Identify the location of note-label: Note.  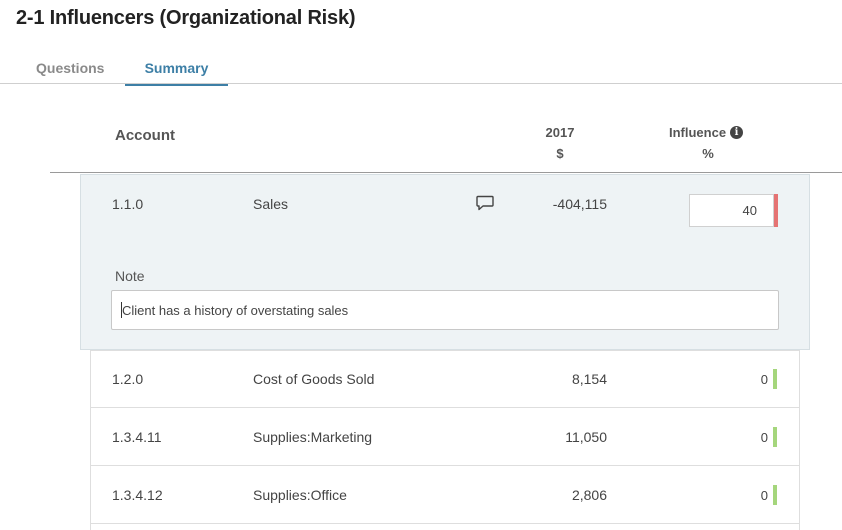
(130, 276).